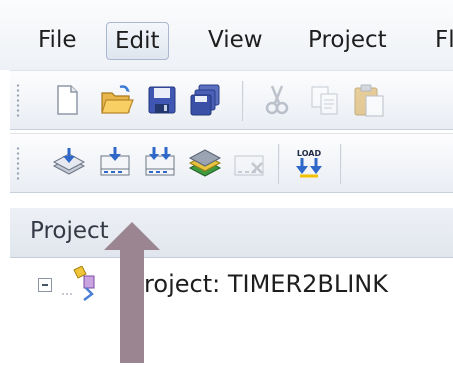  What do you see at coordinates (81, 283) in the screenshot?
I see `project-icon` at bounding box center [81, 283].